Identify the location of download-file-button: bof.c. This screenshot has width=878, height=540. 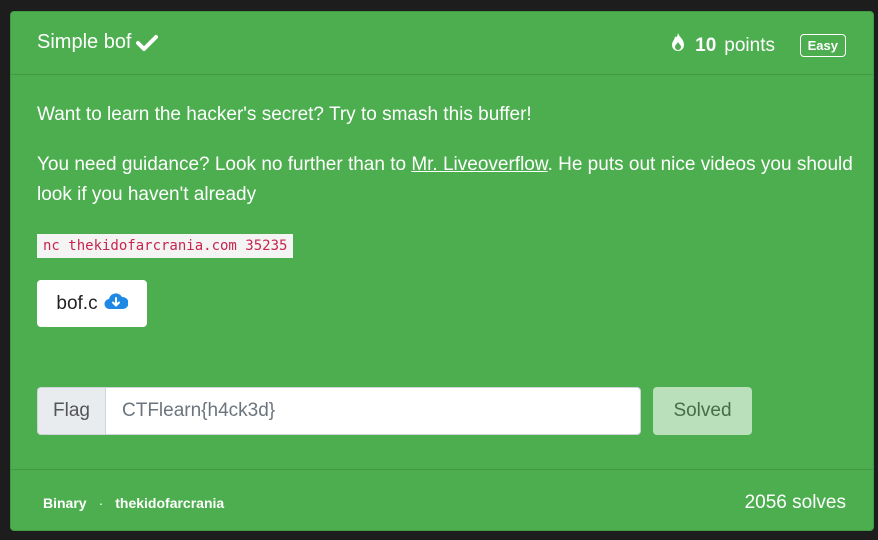
(92, 303).